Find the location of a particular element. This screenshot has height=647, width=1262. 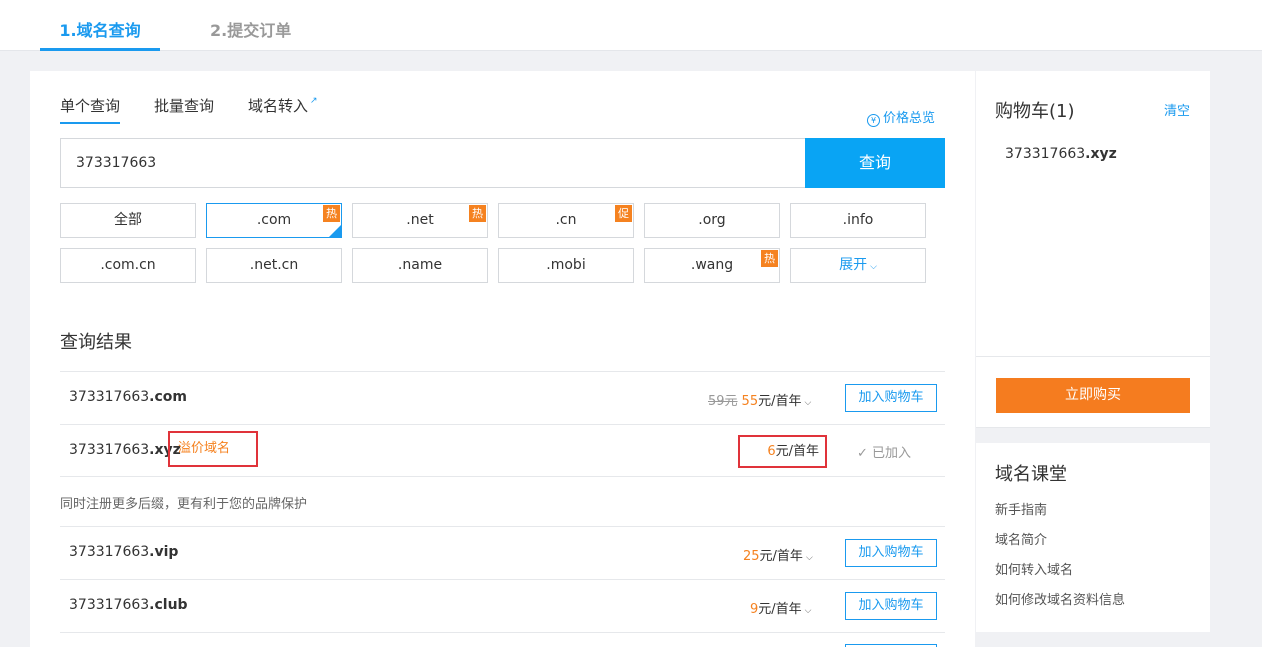

suffix-info: .info is located at coordinates (858, 220).